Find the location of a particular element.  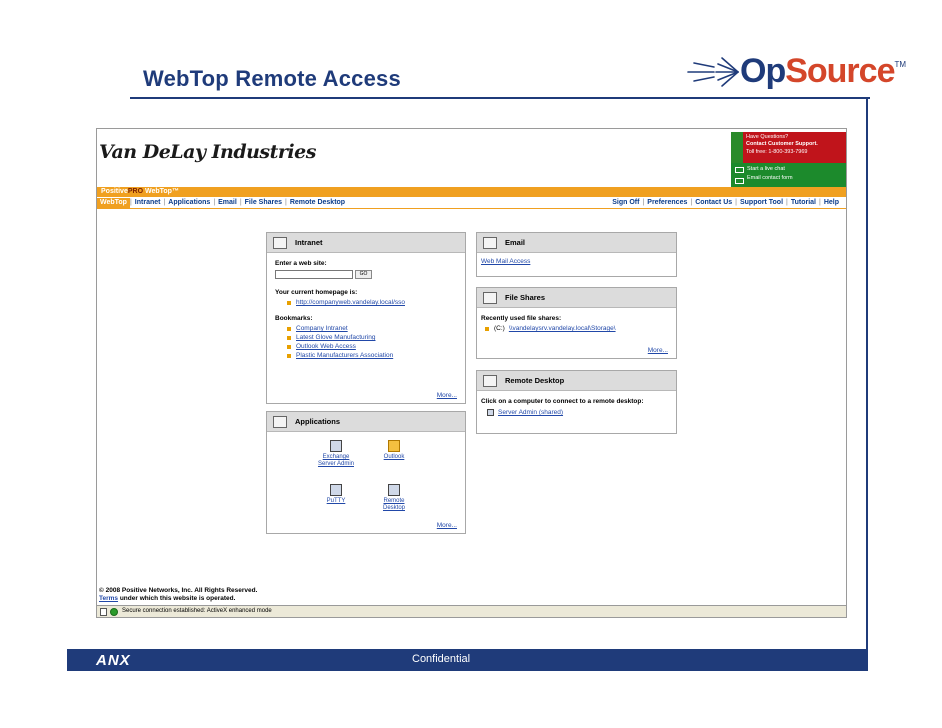

email-panel: Email Web Mail Access is located at coordinates (576, 254).